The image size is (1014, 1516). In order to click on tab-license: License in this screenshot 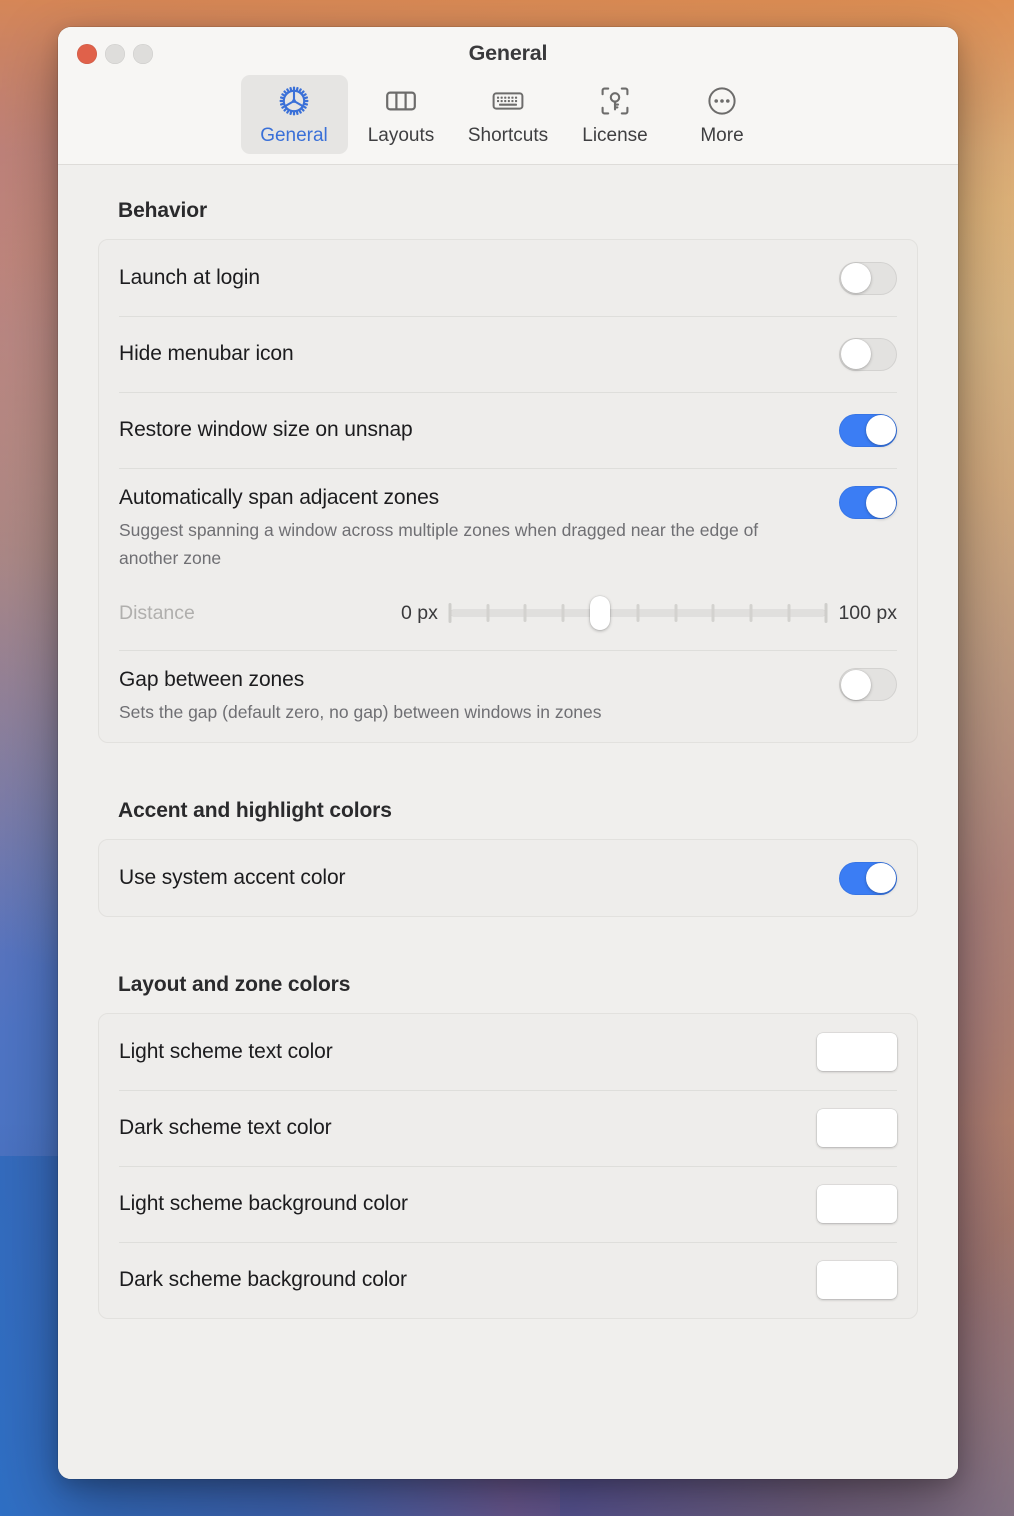, I will do `click(615, 114)`.